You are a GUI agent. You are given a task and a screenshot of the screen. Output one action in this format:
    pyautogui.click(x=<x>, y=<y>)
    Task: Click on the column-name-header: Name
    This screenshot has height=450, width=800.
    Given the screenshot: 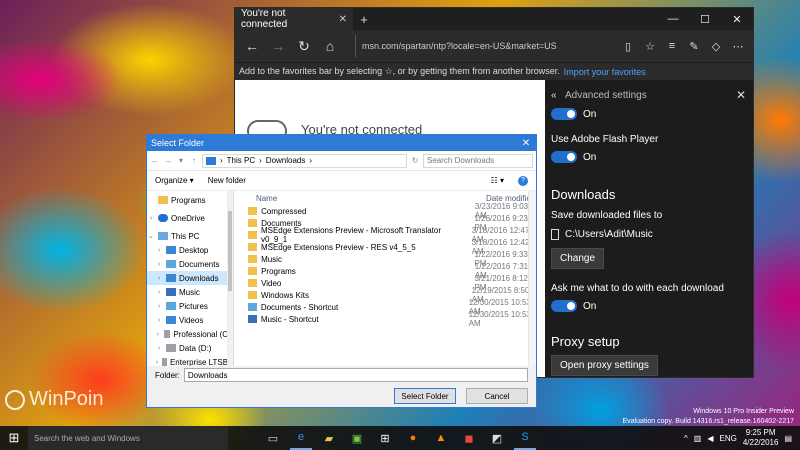 What is the action you would take?
    pyautogui.click(x=371, y=198)
    